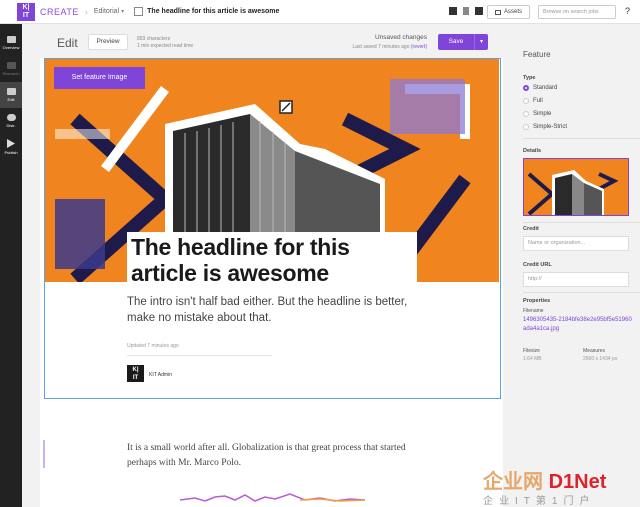  What do you see at coordinates (135, 377) in the screenshot?
I see `avatar-text-bottom: IT` at bounding box center [135, 377].